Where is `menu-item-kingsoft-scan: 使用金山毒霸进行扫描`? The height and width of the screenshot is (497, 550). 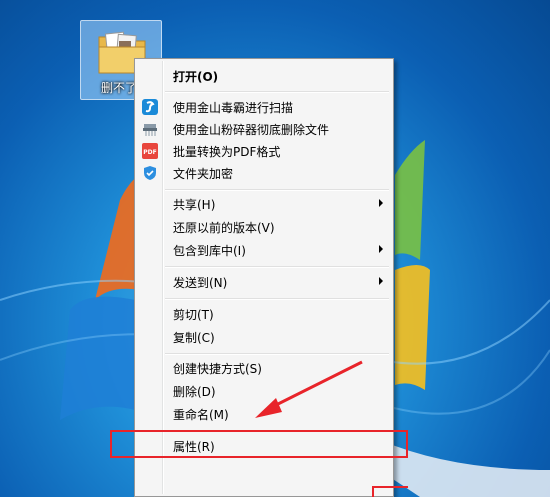 menu-item-kingsoft-scan: 使用金山毒霸进行扫描 is located at coordinates (264, 107).